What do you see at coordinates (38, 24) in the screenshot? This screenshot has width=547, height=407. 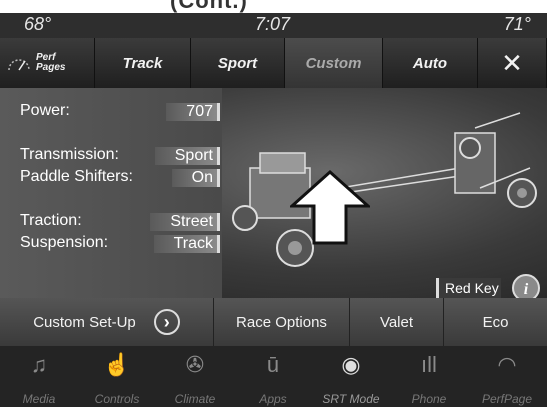 I see `outside-temperature: 68°` at bounding box center [38, 24].